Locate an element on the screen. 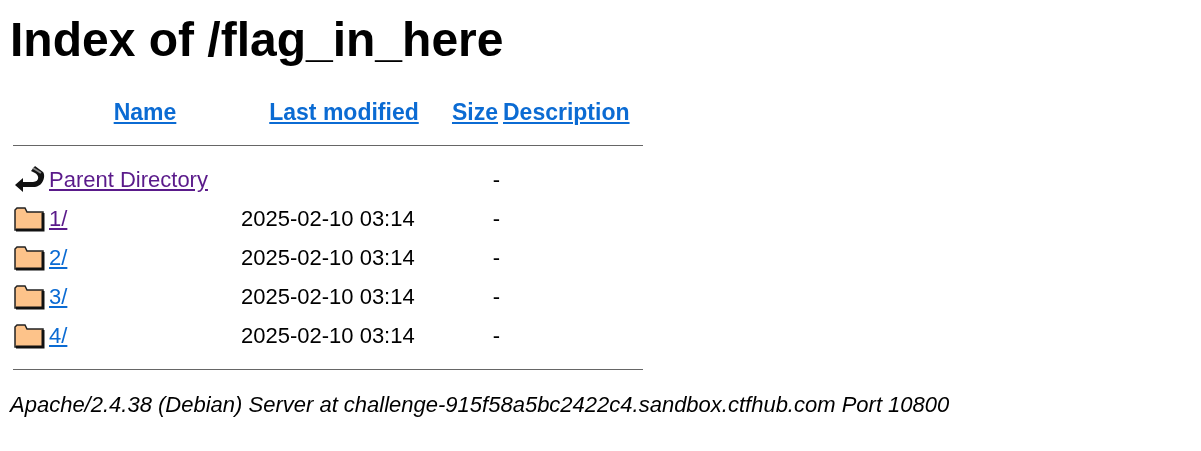 The width and height of the screenshot is (1201, 451). directory-link: 2/ is located at coordinates (58, 257).